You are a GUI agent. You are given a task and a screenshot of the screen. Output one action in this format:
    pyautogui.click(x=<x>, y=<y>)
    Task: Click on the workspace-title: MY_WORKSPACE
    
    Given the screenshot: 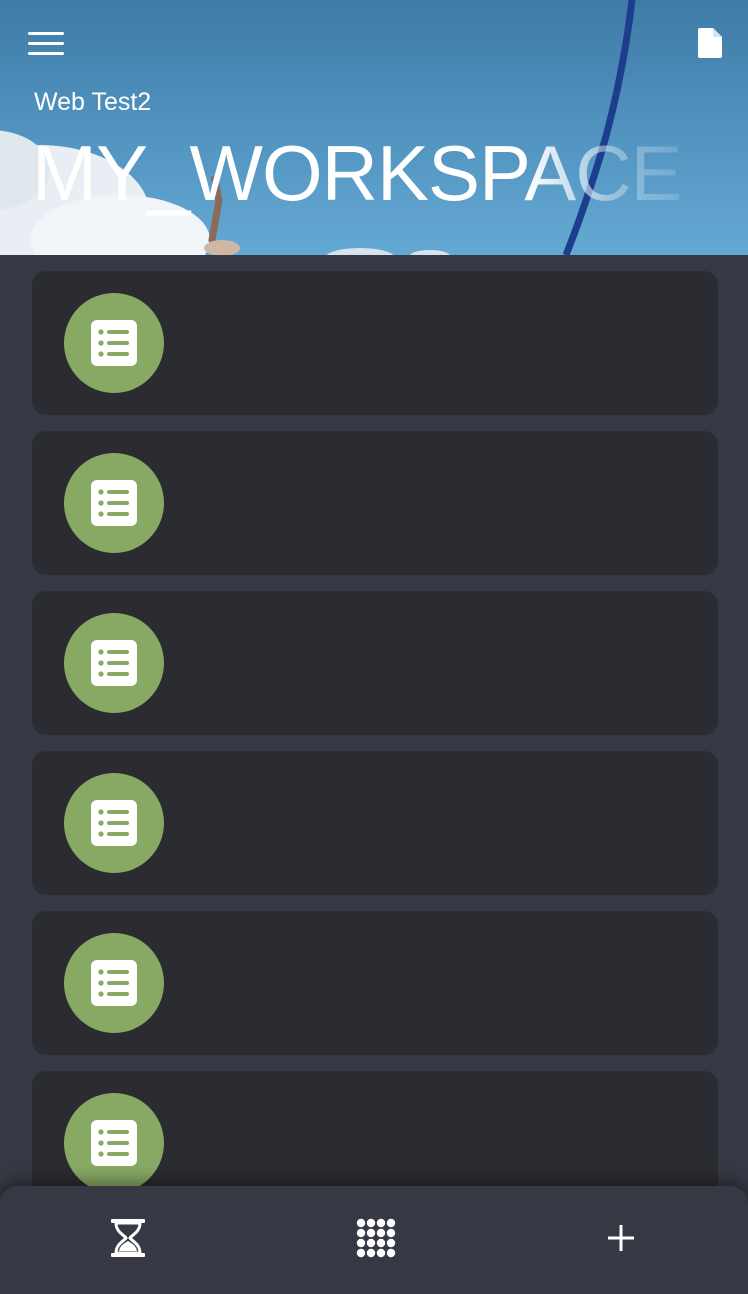 What is the action you would take?
    pyautogui.click(x=357, y=173)
    